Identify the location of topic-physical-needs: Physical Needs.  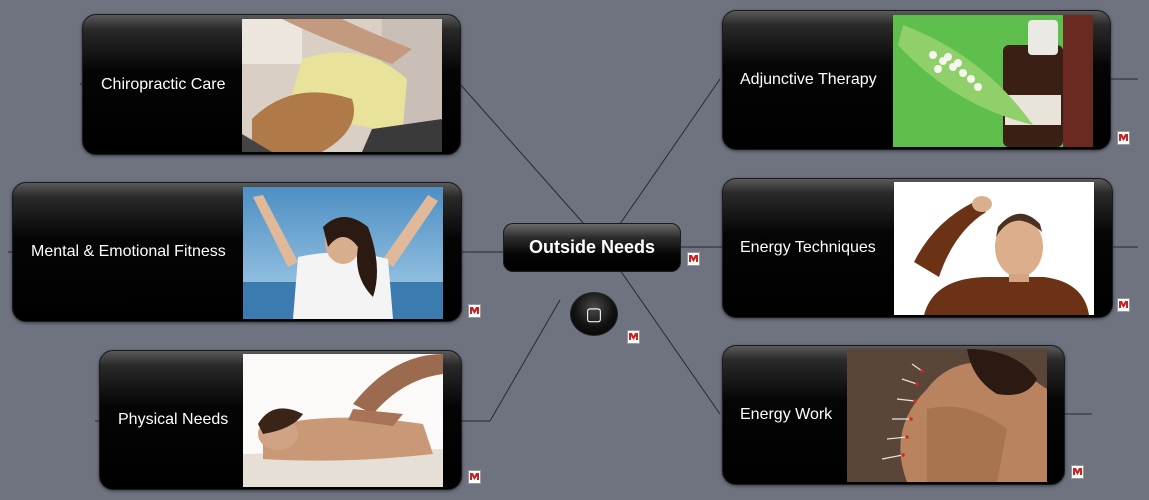
(280, 420).